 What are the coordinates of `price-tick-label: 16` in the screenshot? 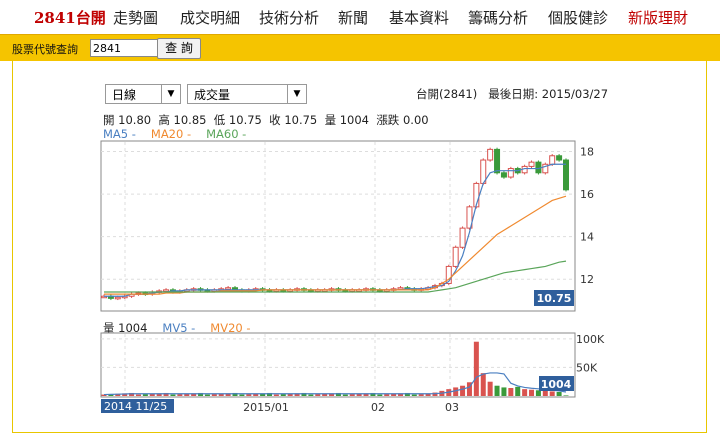 It's located at (587, 194).